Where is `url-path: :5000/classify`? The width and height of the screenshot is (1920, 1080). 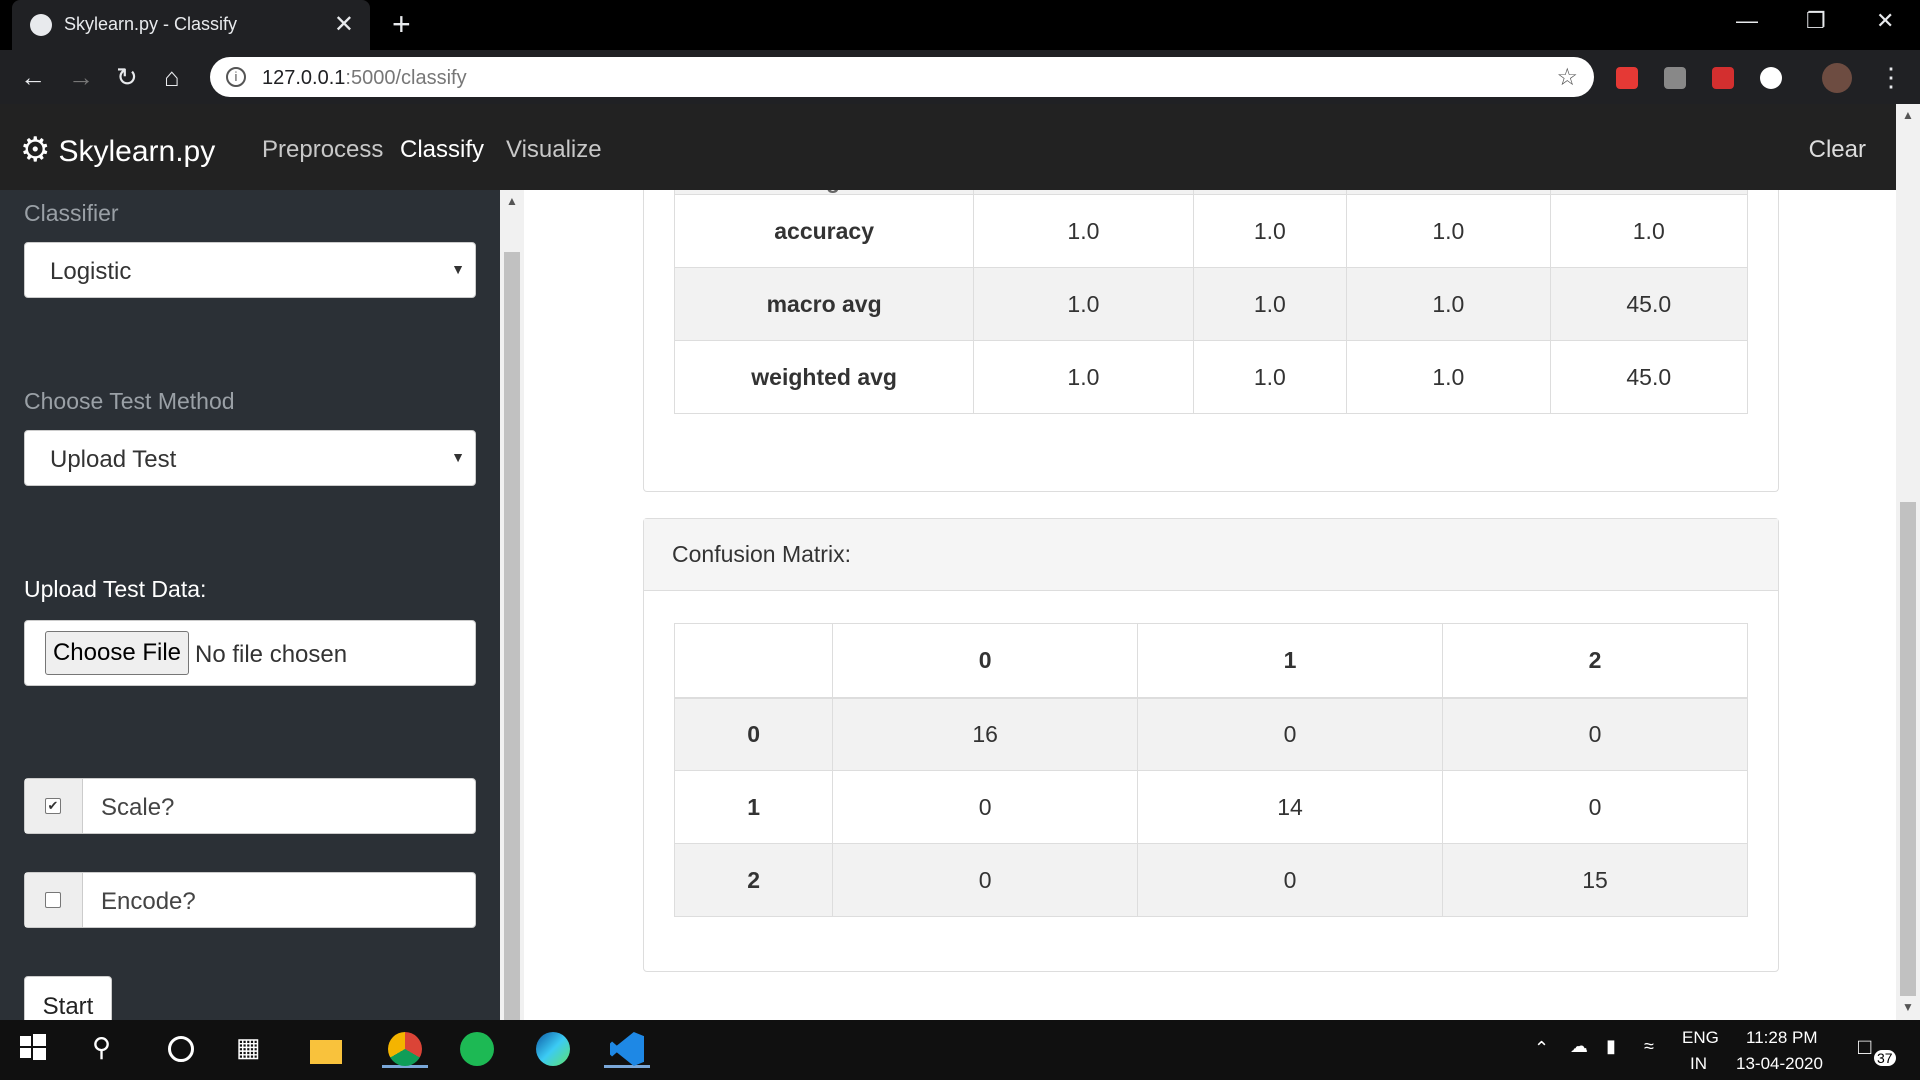
url-path: :5000/classify is located at coordinates (406, 78).